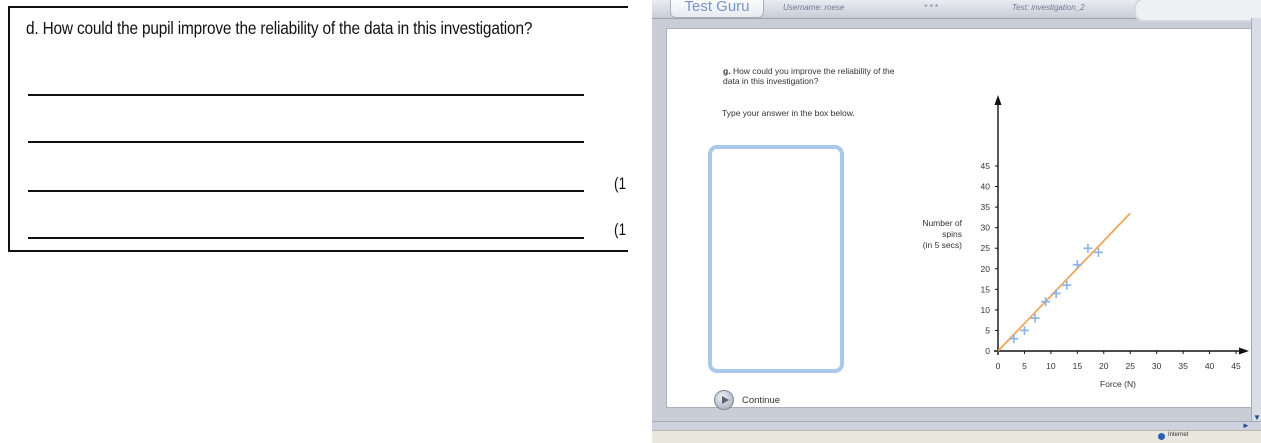 The image size is (1261, 443). What do you see at coordinates (1246, 425) in the screenshot?
I see `scroll-right-arrow-icon: ►` at bounding box center [1246, 425].